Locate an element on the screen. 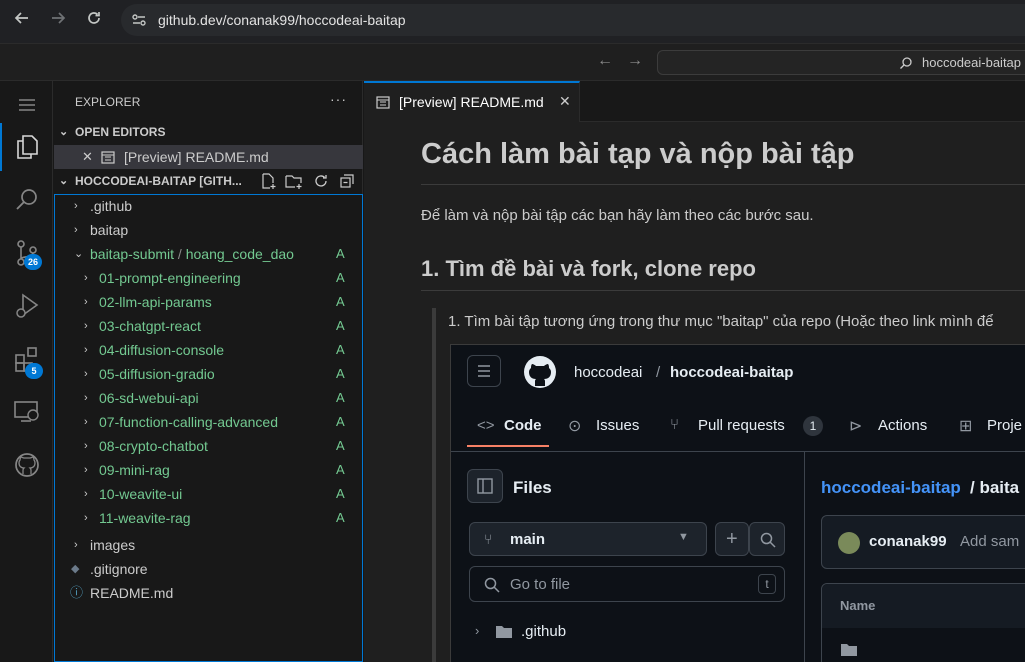 This screenshot has height=662, width=1025. tree-item-images: › images is located at coordinates (208, 545).